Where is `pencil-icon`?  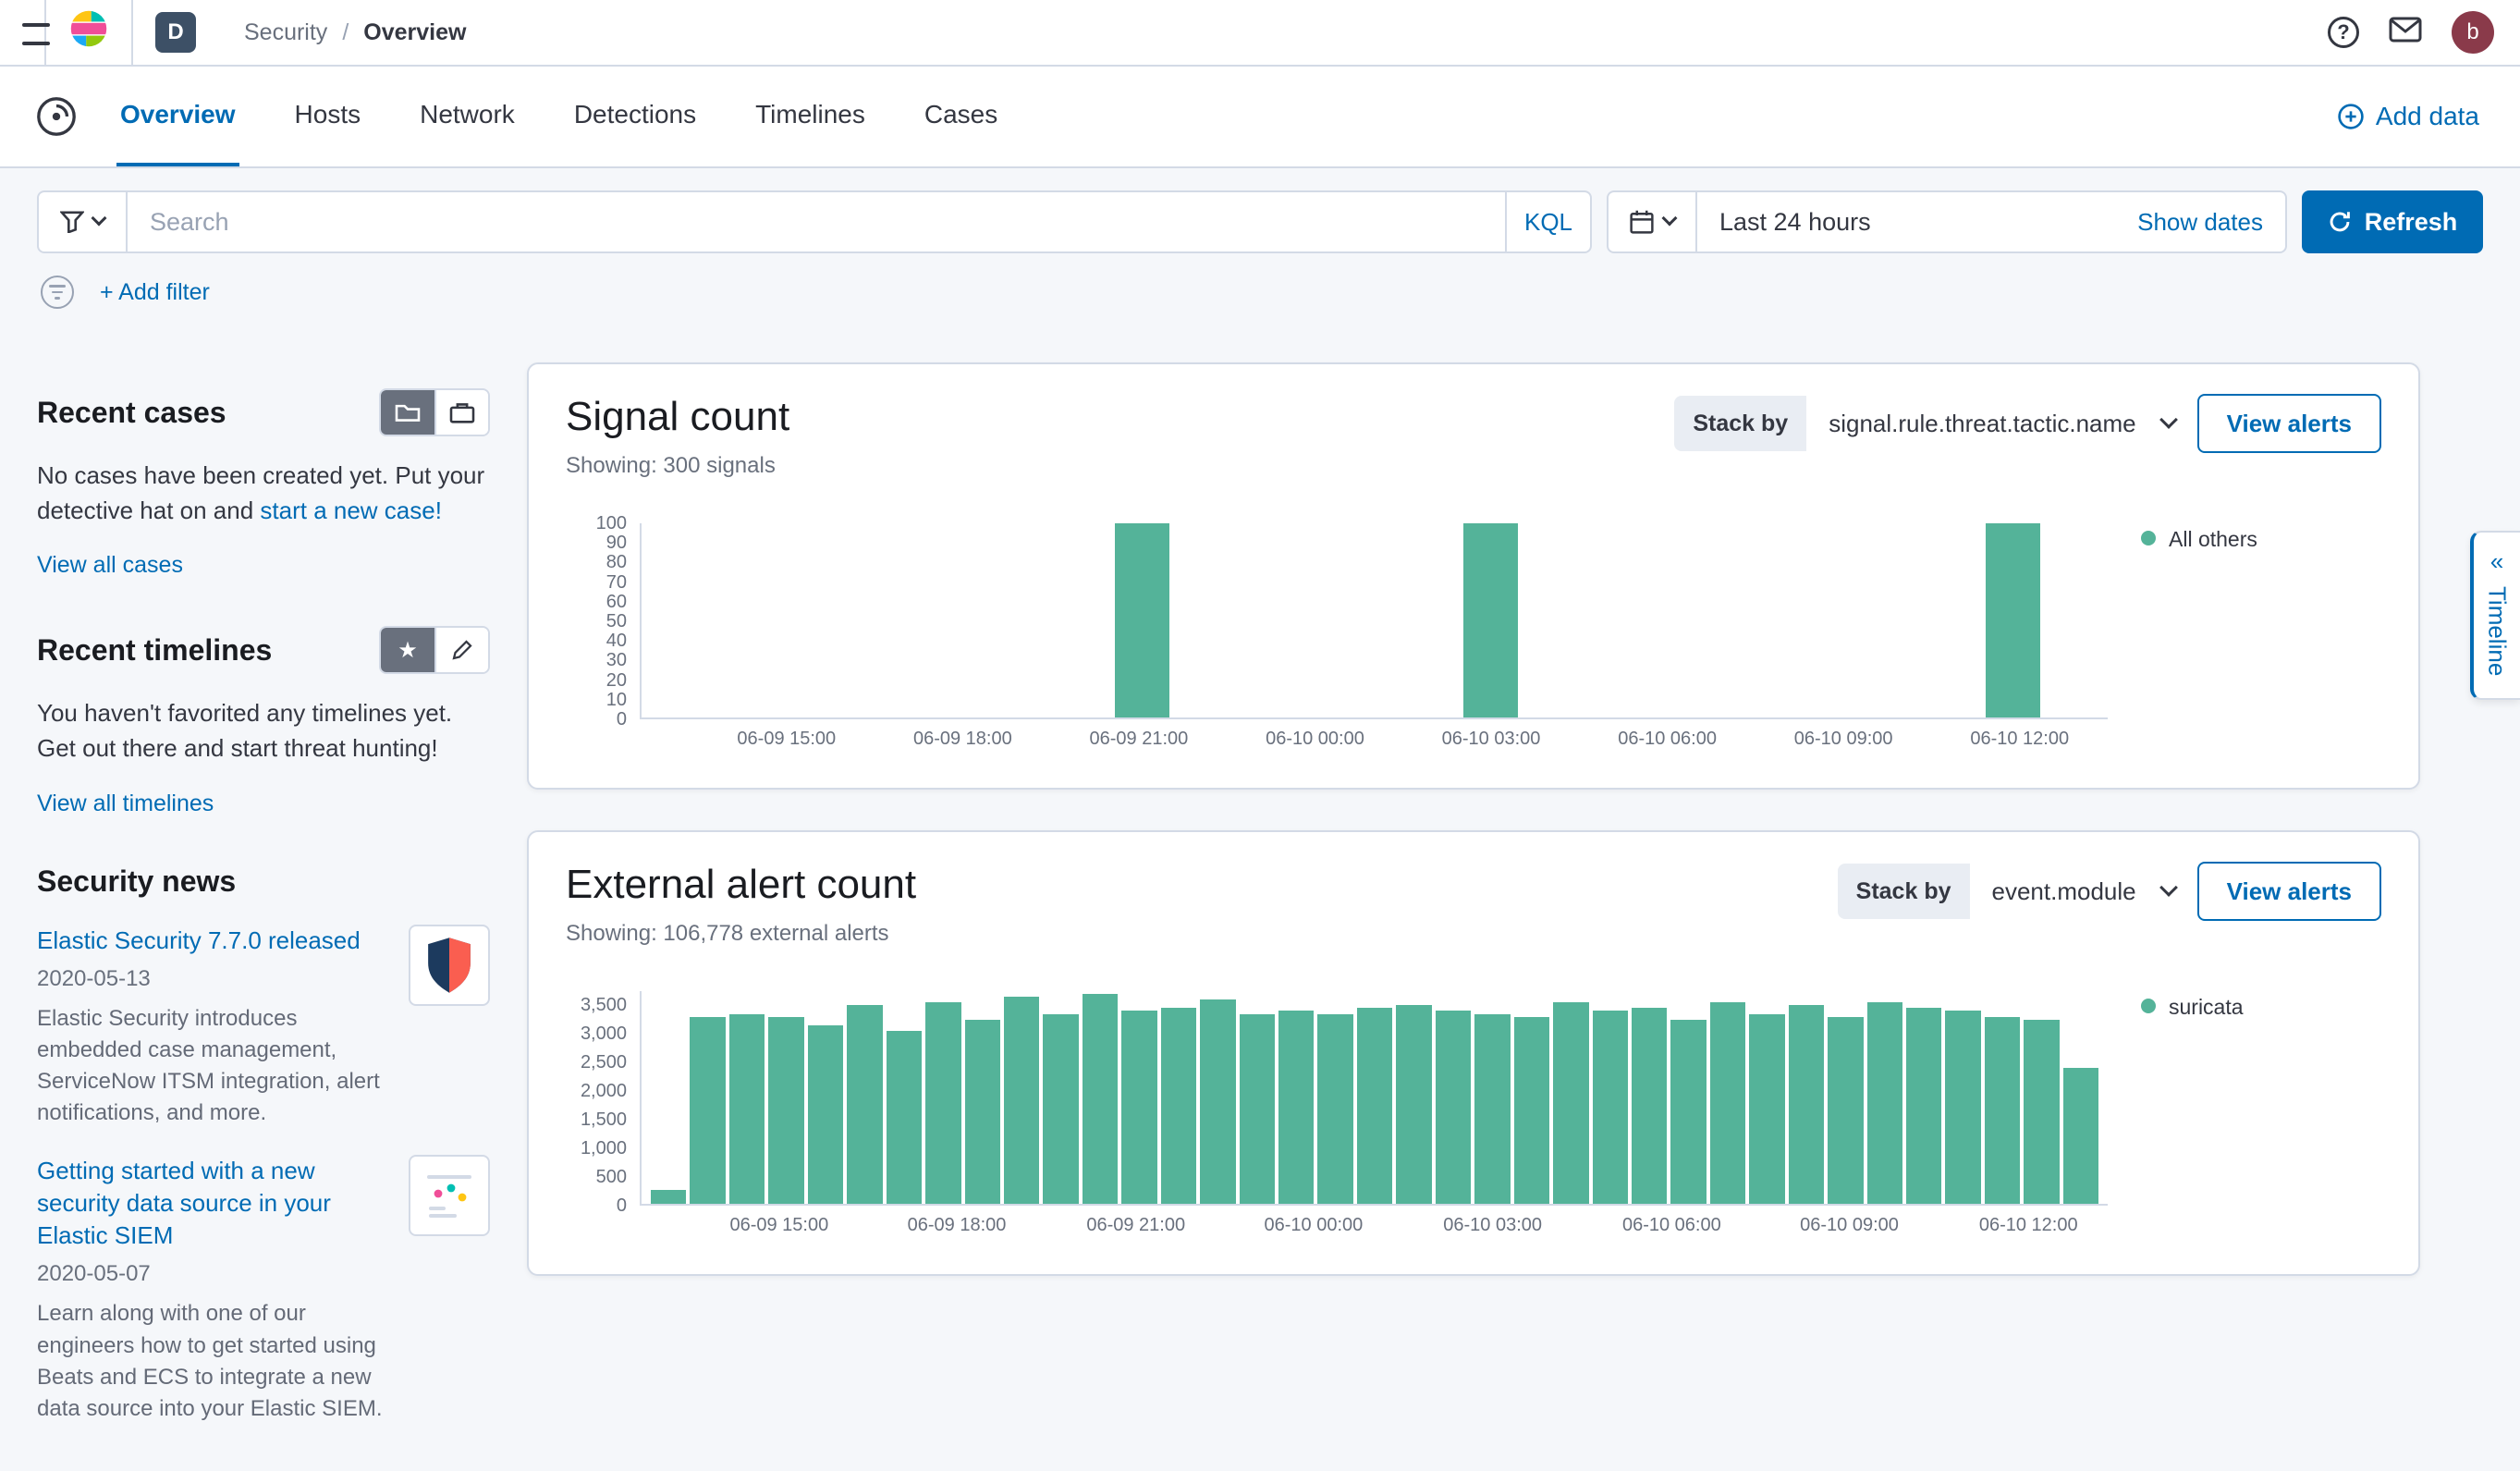
pencil-icon is located at coordinates (462, 650).